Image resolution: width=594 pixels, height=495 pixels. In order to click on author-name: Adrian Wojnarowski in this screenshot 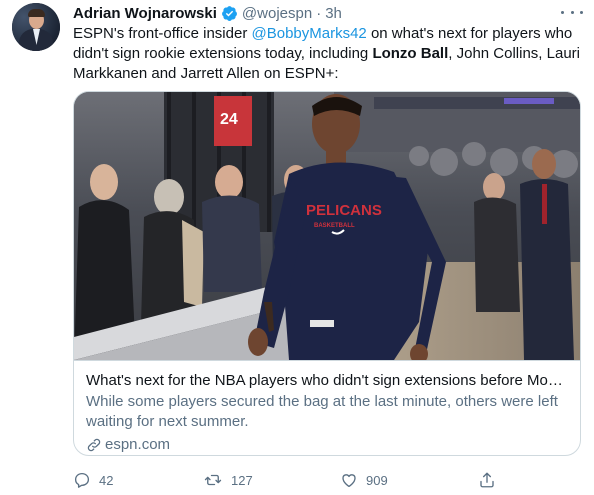, I will do `click(145, 13)`.